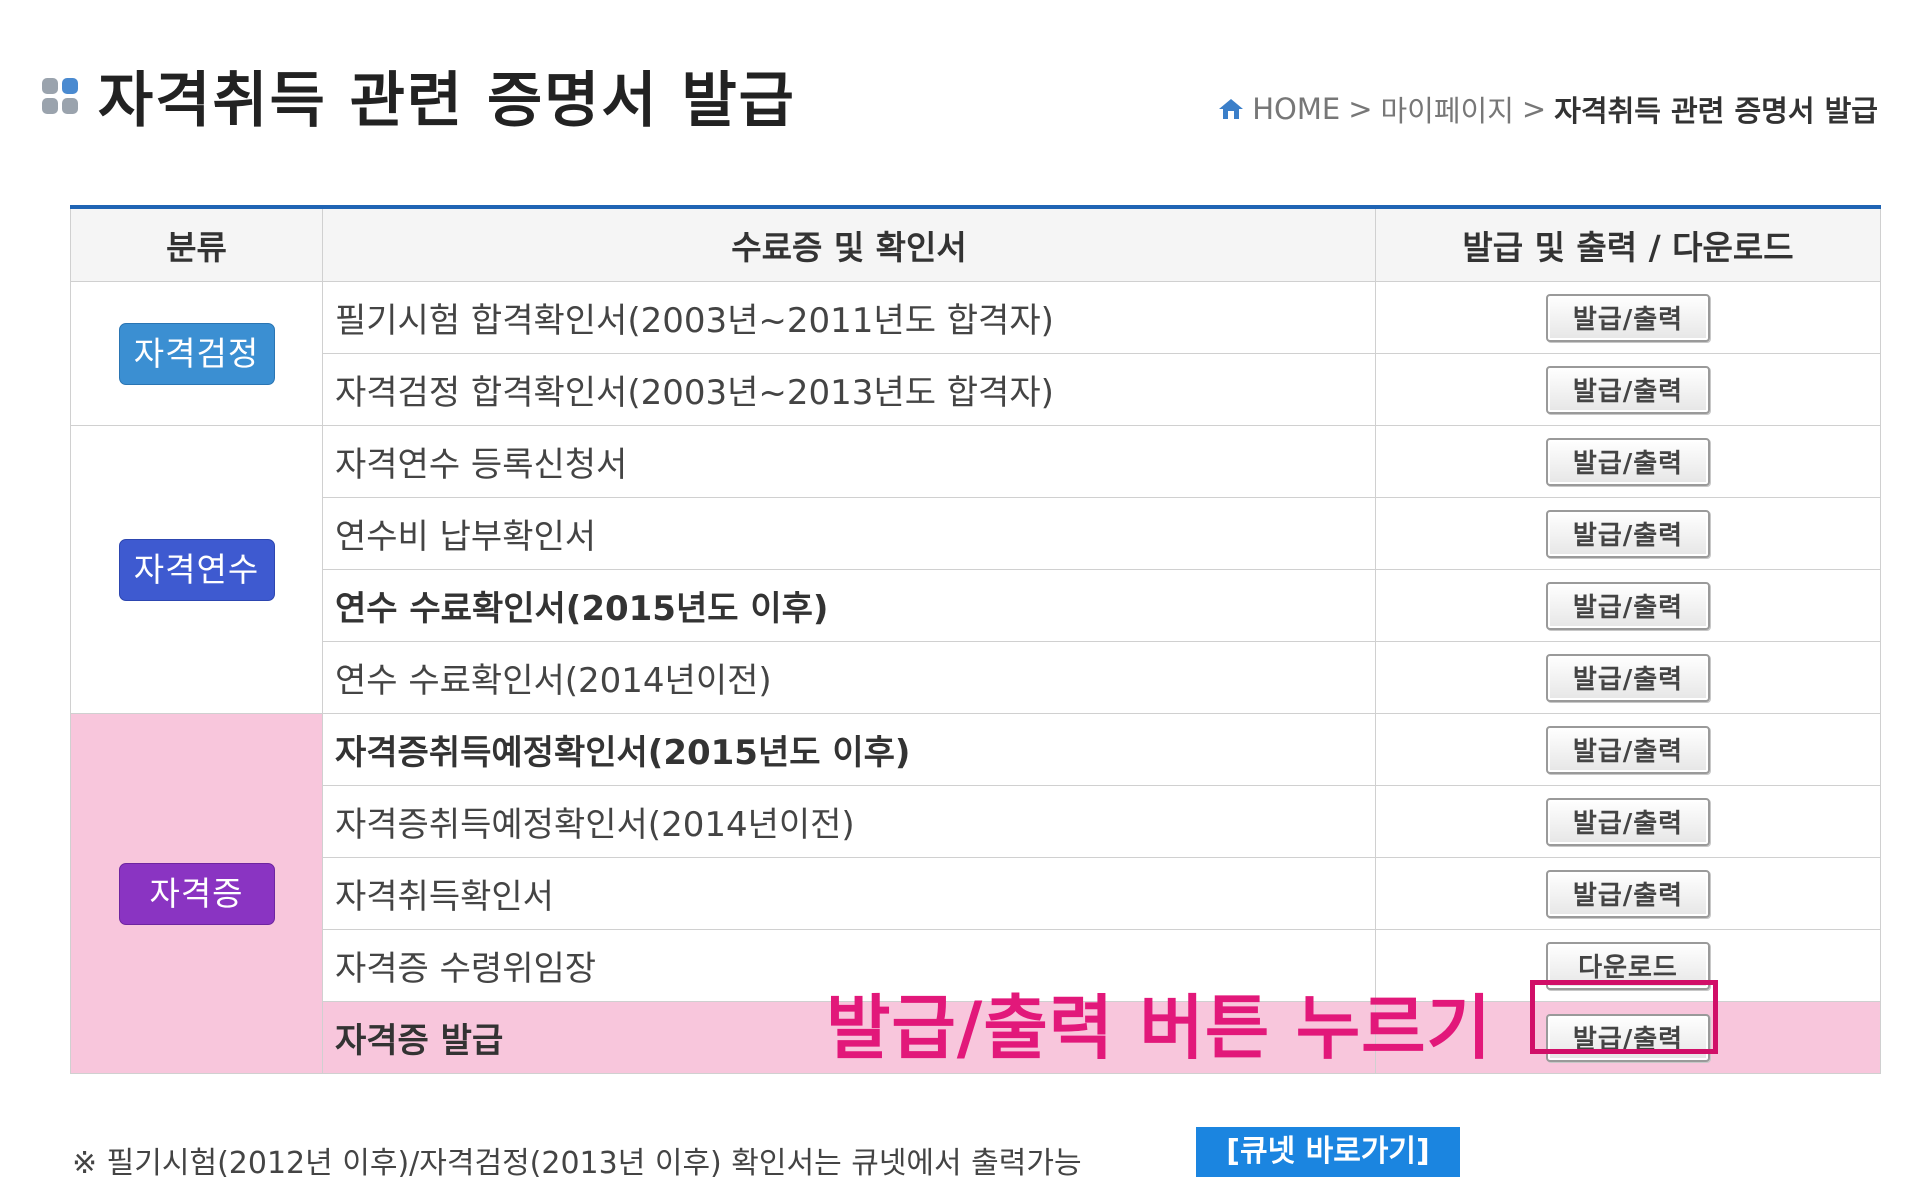 The image size is (1920, 1182). Describe the element at coordinates (849, 749) in the screenshot. I see `document-name: 자격증취득예정확인서(2015년도 이후)` at that location.